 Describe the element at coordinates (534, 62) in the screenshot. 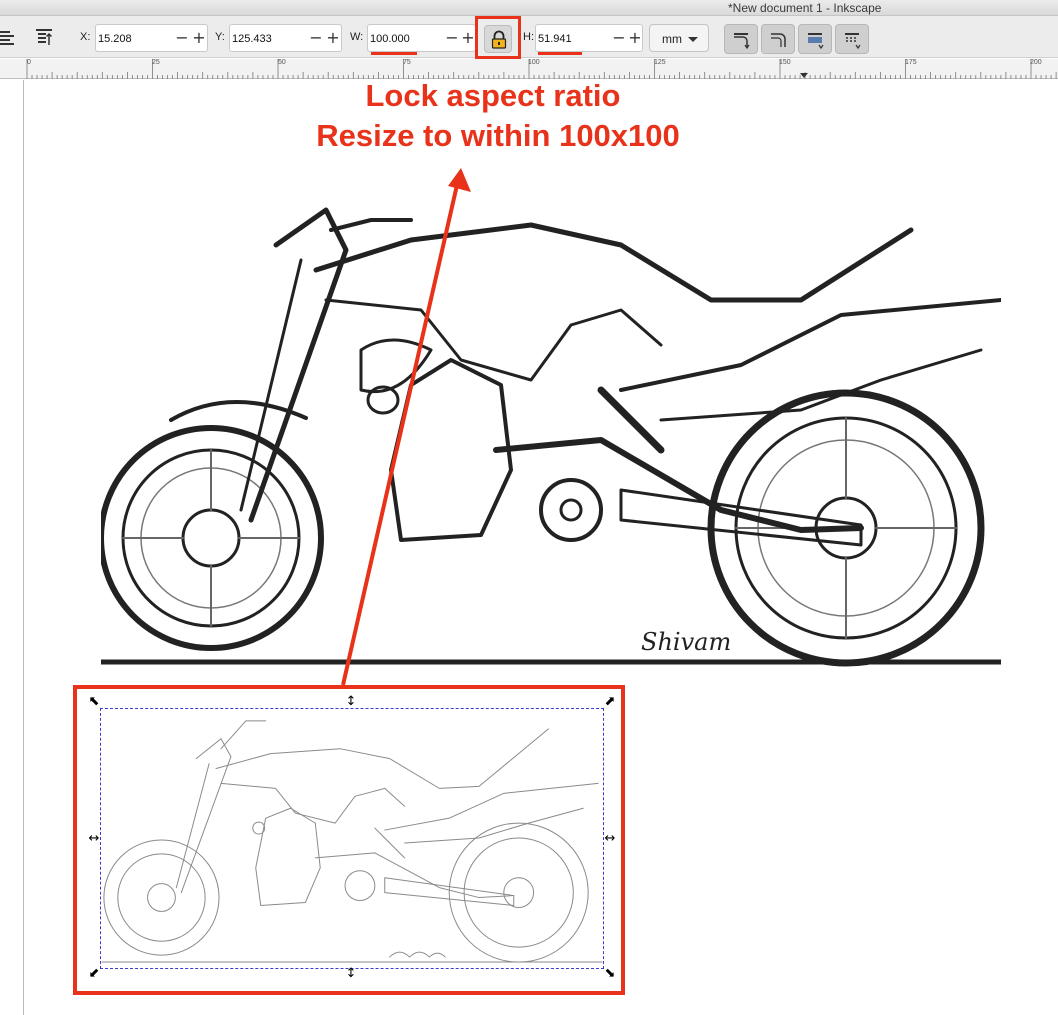

I see `ruler-label: 100` at that location.